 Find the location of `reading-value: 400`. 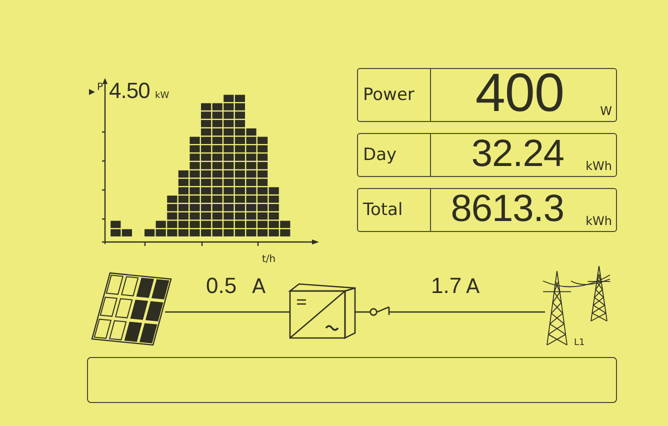

reading-value: 400 is located at coordinates (519, 93).